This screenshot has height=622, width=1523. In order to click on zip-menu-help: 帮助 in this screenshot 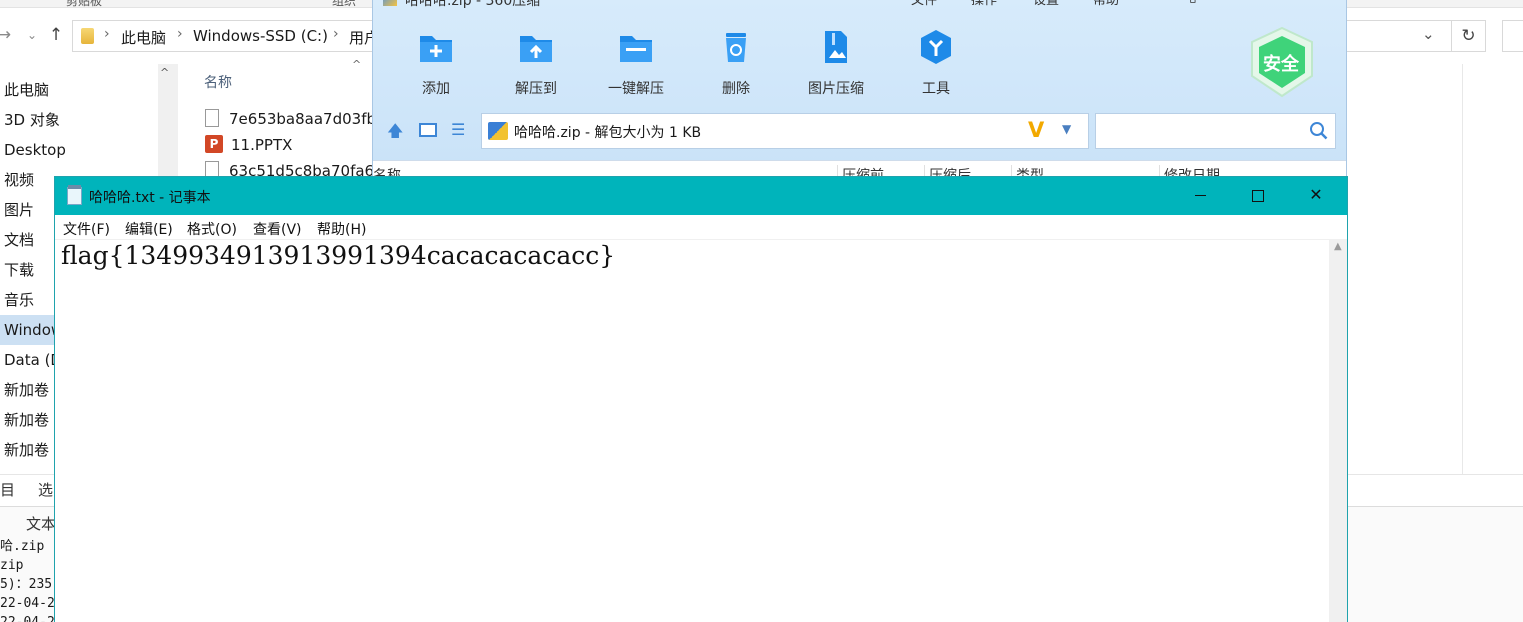, I will do `click(1106, 4)`.